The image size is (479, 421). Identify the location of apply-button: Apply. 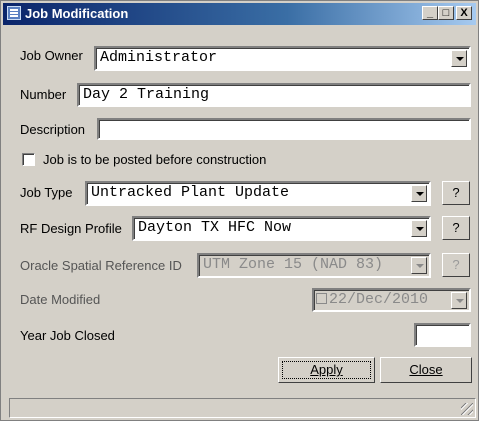
(326, 370).